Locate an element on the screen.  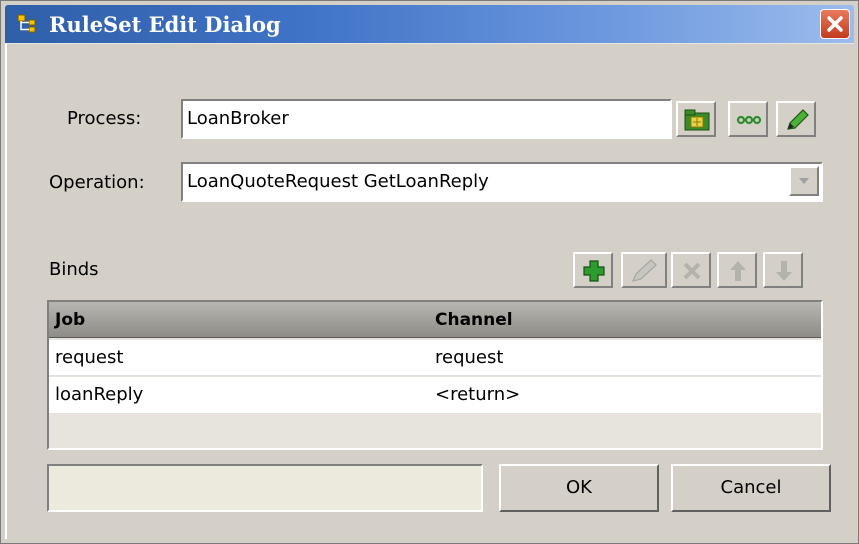
delete-icon is located at coordinates (692, 271).